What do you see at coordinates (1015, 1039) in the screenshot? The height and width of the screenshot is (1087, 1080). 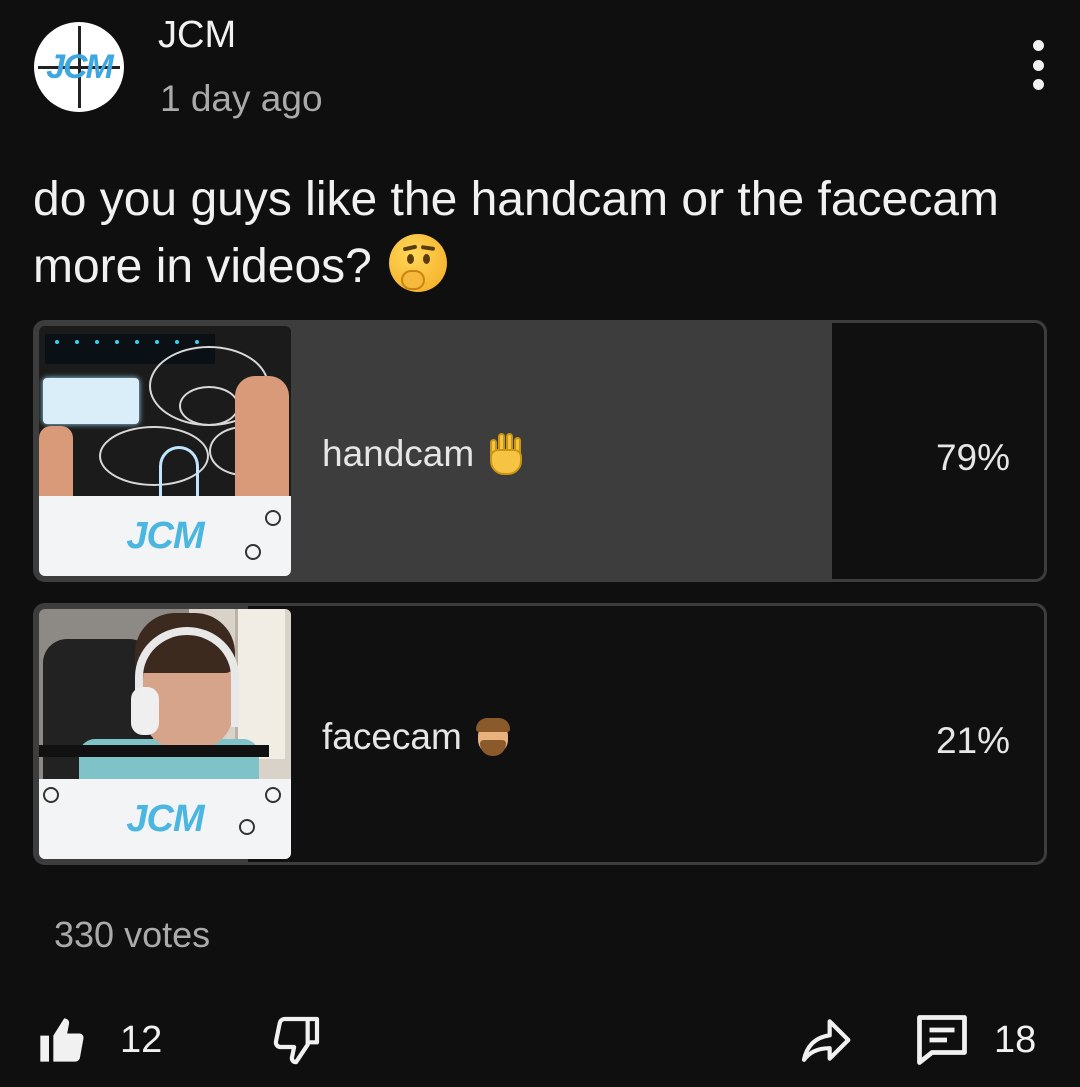 I see `comment-count: 18` at bounding box center [1015, 1039].